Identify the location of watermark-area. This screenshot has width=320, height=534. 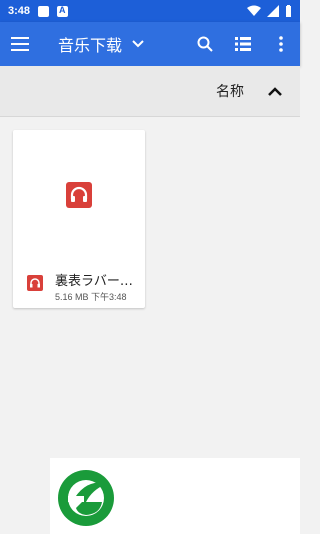
(175, 496).